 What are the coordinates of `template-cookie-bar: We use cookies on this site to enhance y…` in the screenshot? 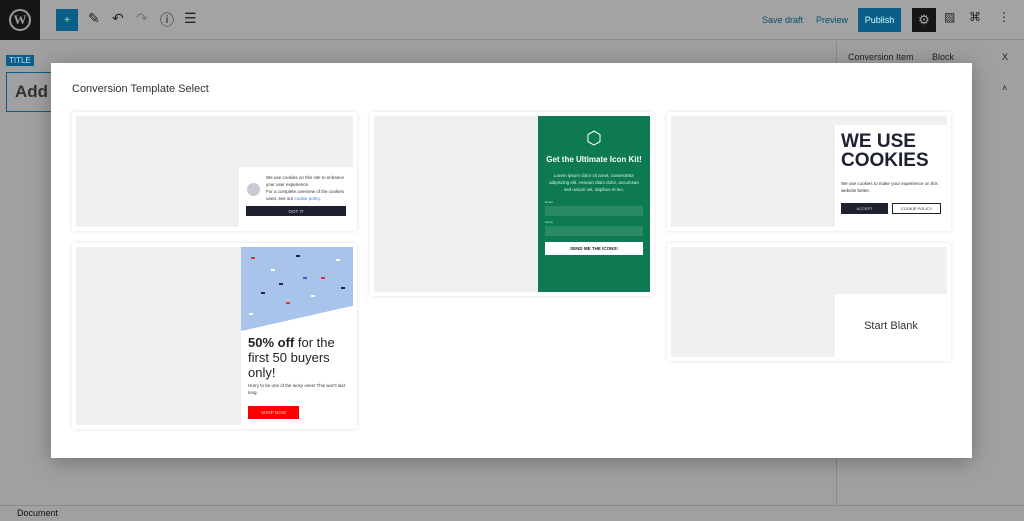 It's located at (214, 171).